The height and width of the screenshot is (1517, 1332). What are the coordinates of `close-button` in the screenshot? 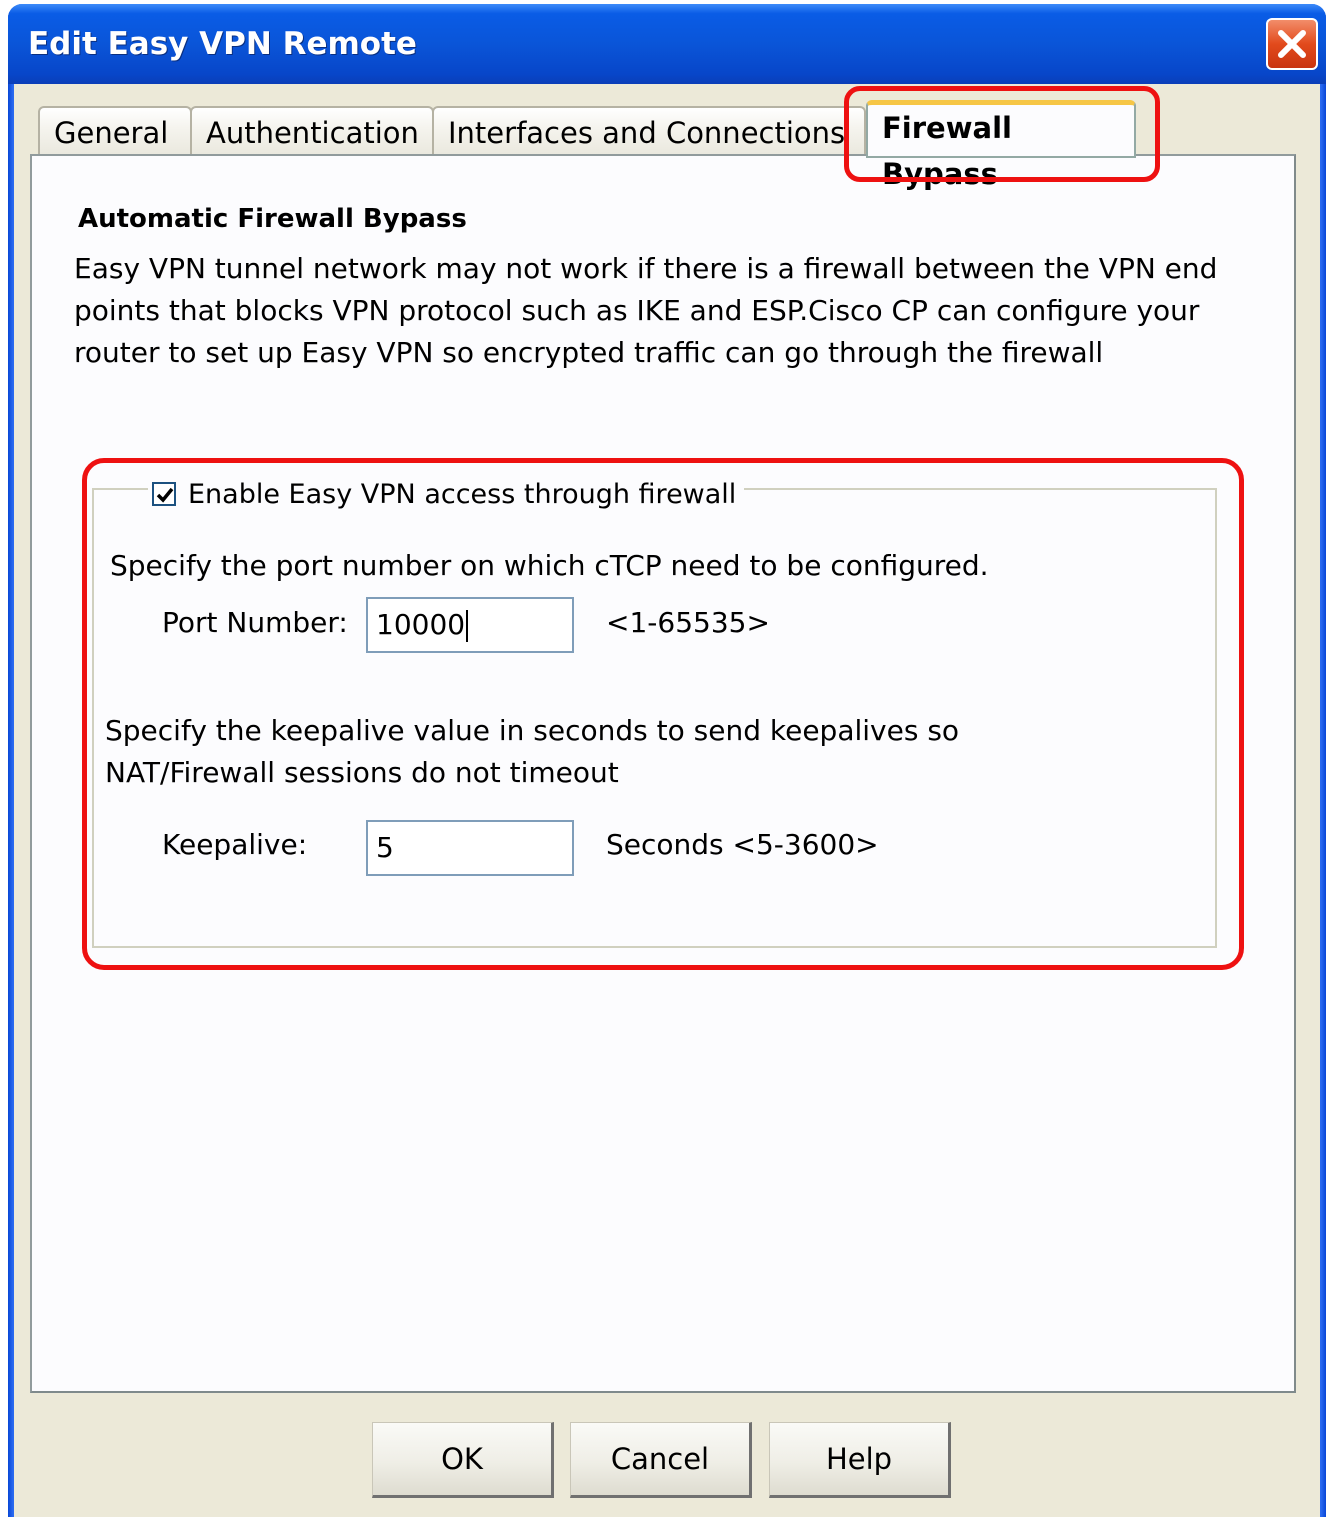 It's located at (1292, 44).